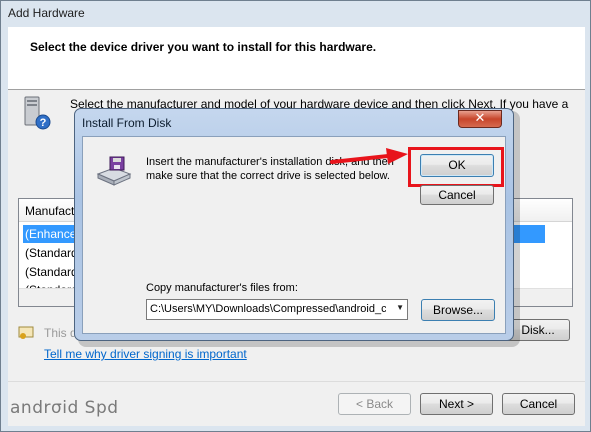 Image resolution: width=591 pixels, height=432 pixels. What do you see at coordinates (26, 333) in the screenshot?
I see `driver-signed-icon` at bounding box center [26, 333].